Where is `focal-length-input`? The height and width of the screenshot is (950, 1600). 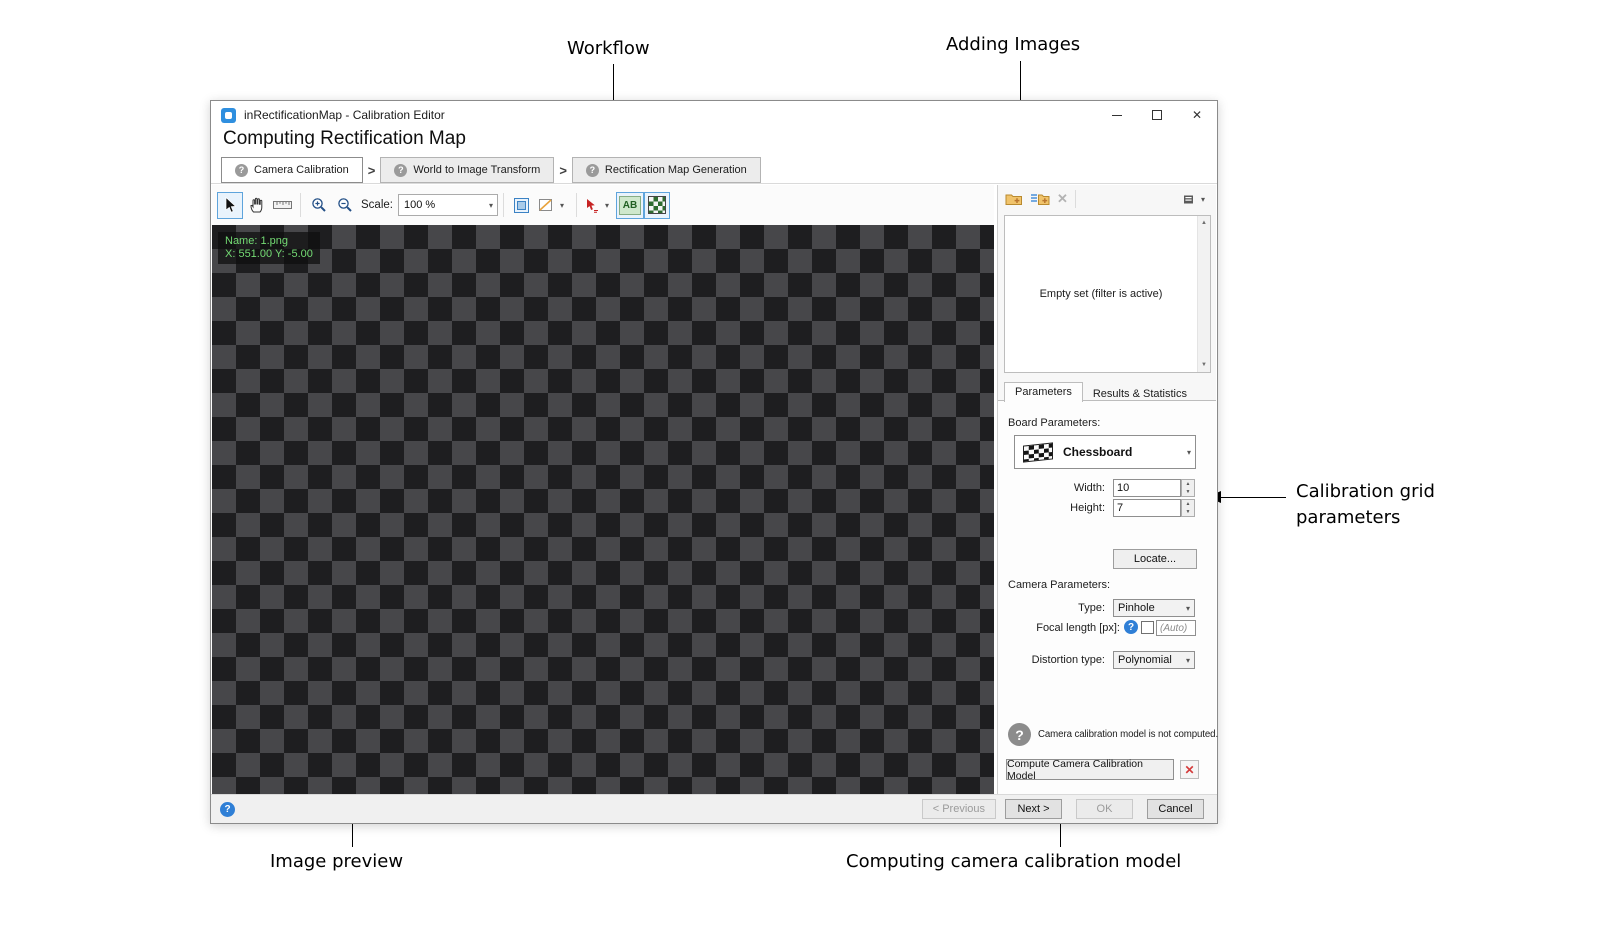 focal-length-input is located at coordinates (1176, 628).